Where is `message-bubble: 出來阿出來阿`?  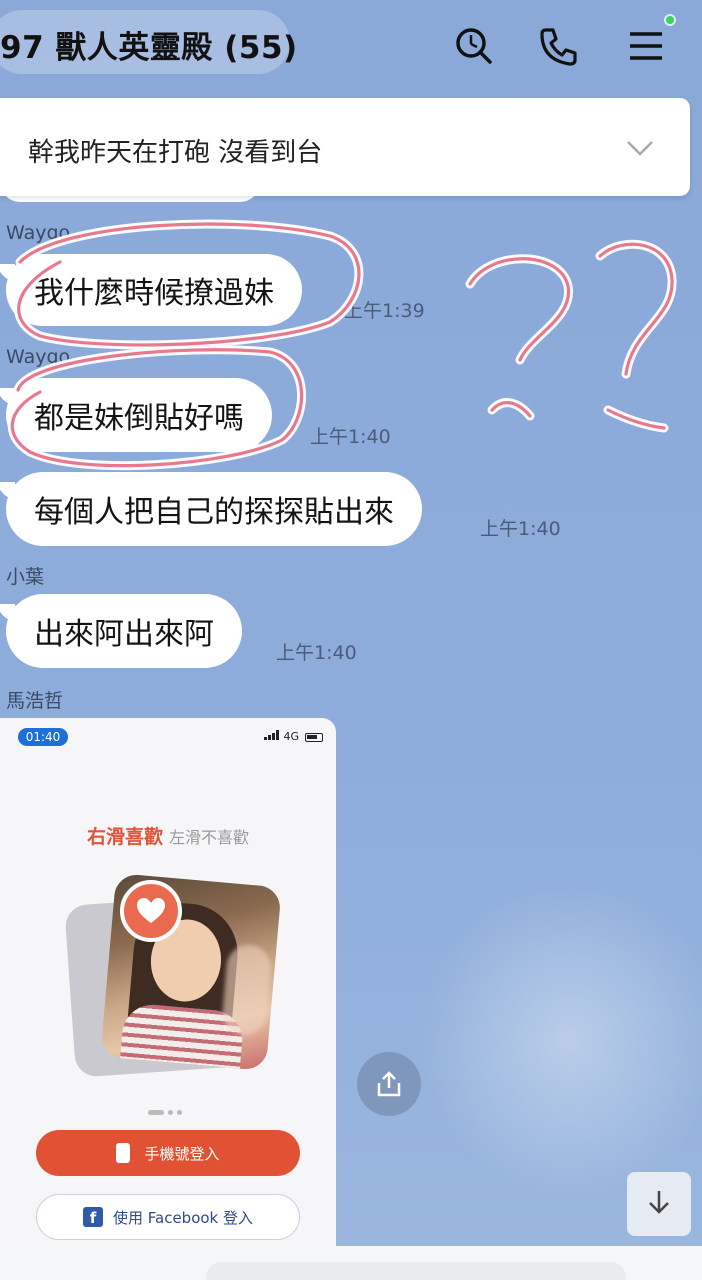
message-bubble: 出來阿出來阿 is located at coordinates (124, 631).